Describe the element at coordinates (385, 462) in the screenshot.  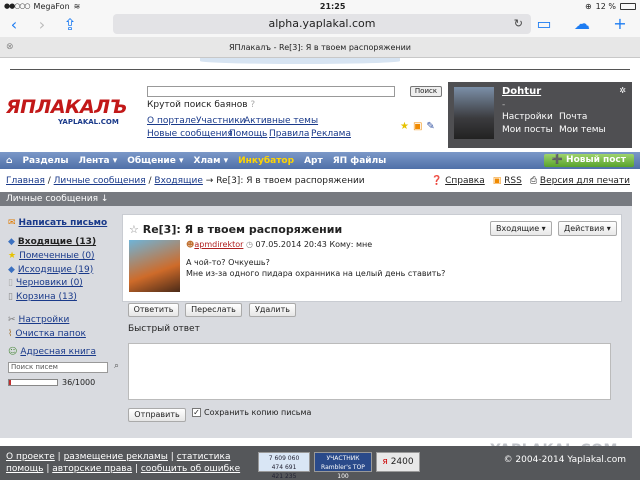
I see `li-logo-icon: я` at that location.